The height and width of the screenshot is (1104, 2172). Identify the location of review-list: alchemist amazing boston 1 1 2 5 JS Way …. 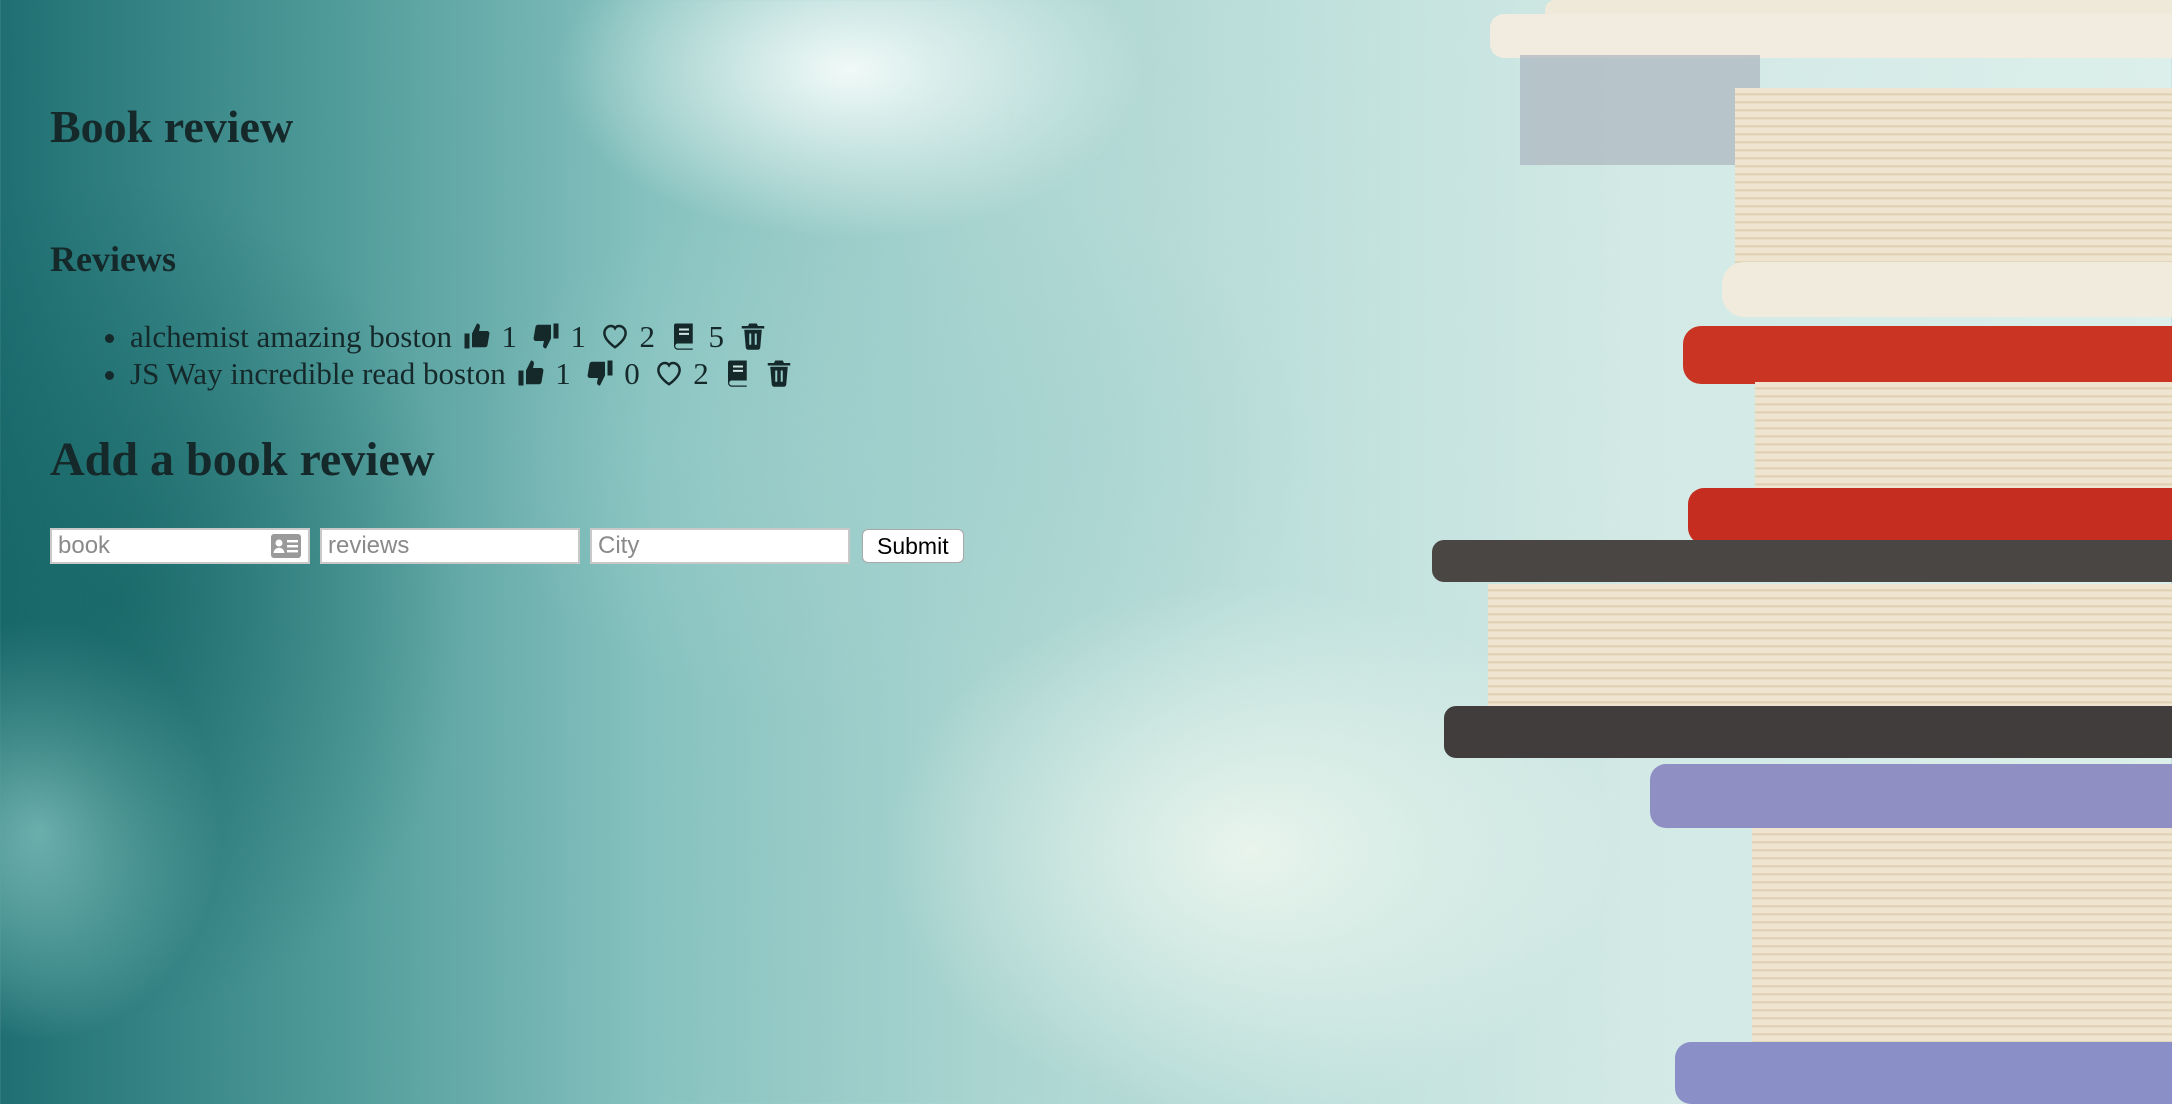
(423, 355).